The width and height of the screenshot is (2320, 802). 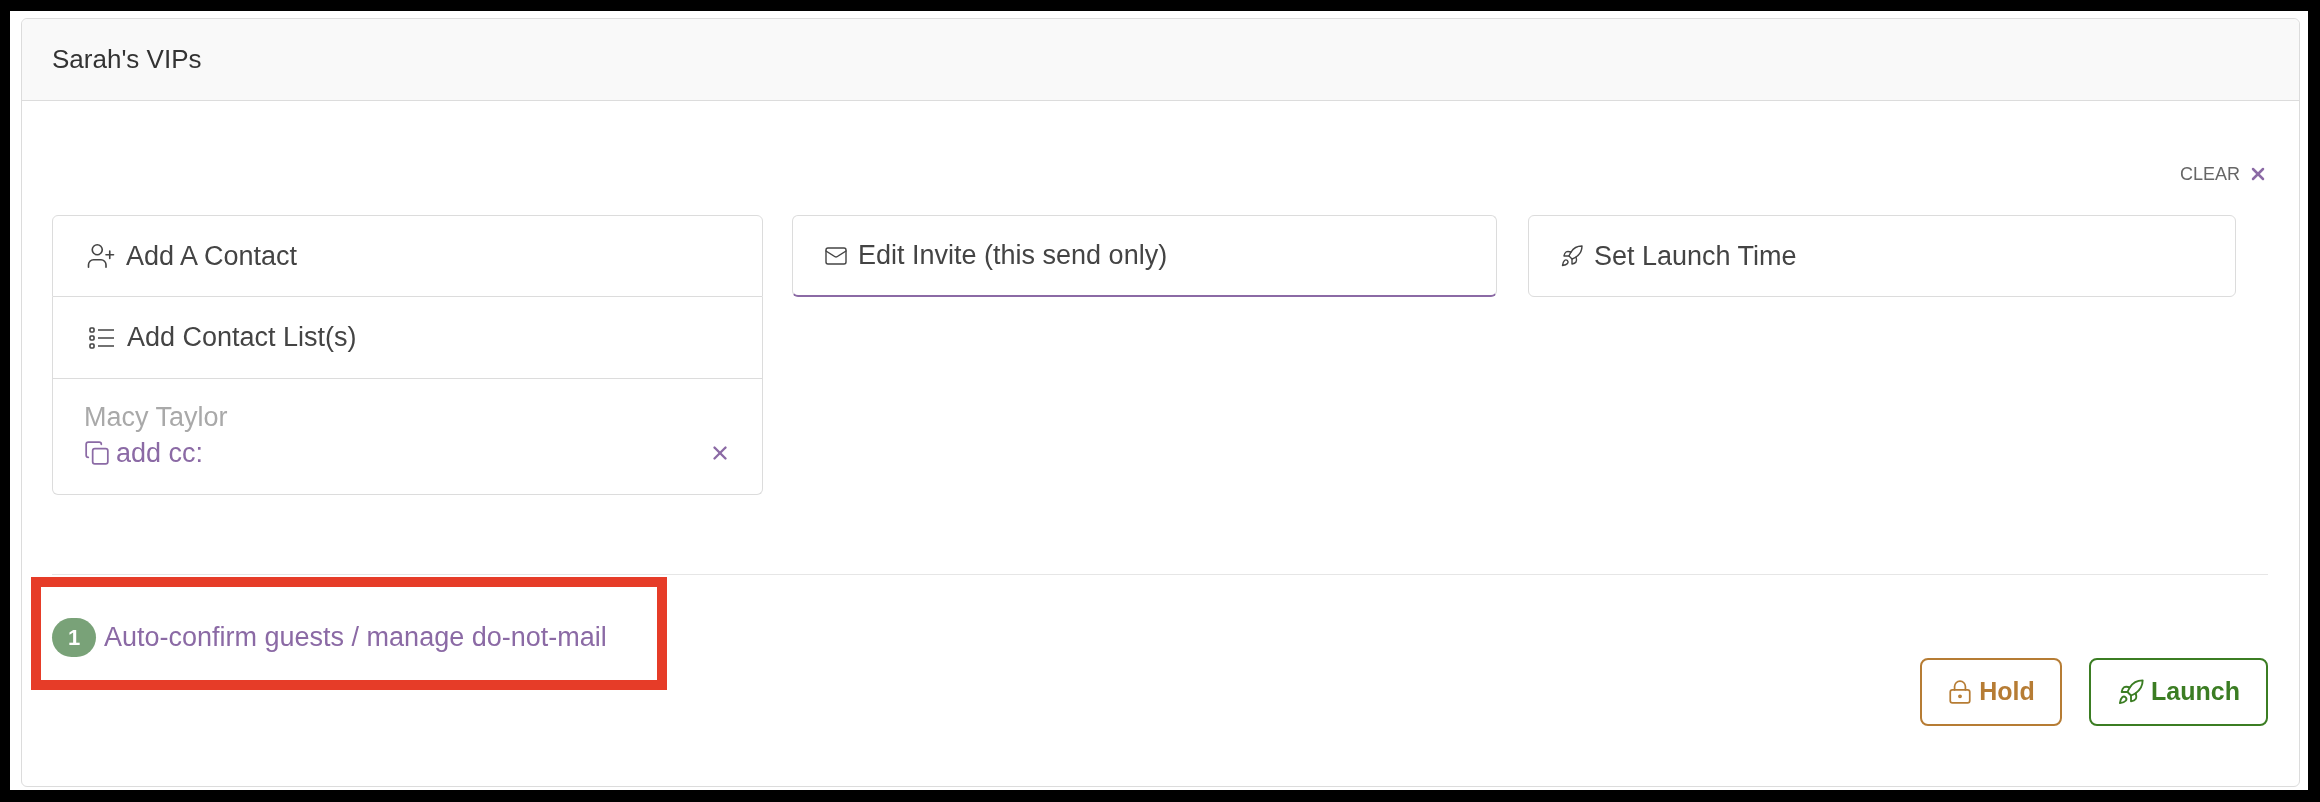 I want to click on step-button: Set Launch Time, so click(x=1882, y=256).